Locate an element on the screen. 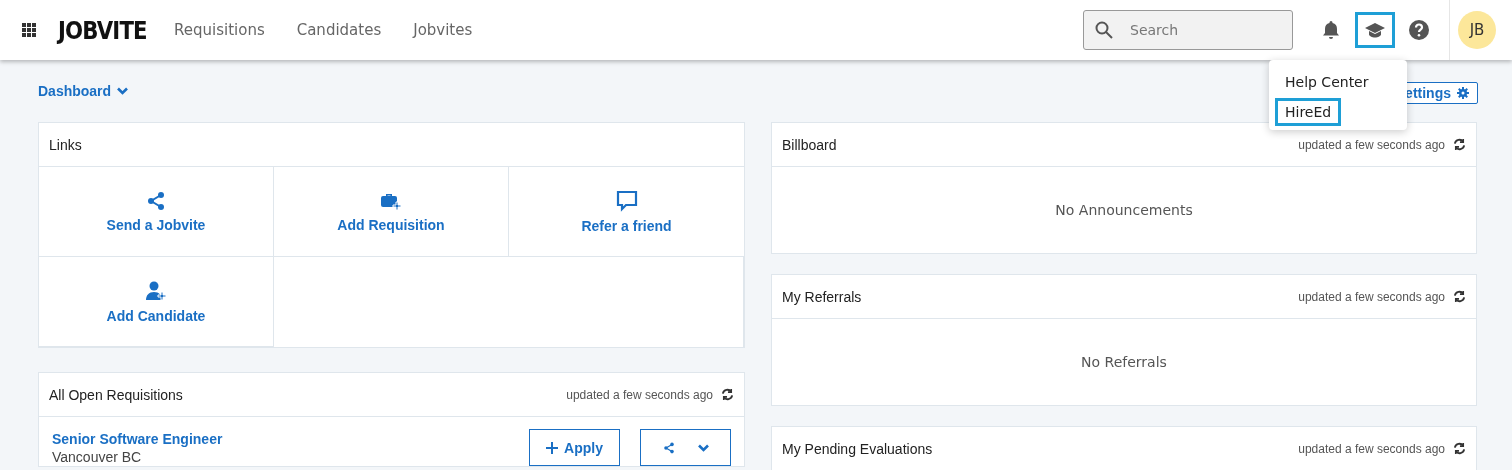  card-title: Links is located at coordinates (66, 144).